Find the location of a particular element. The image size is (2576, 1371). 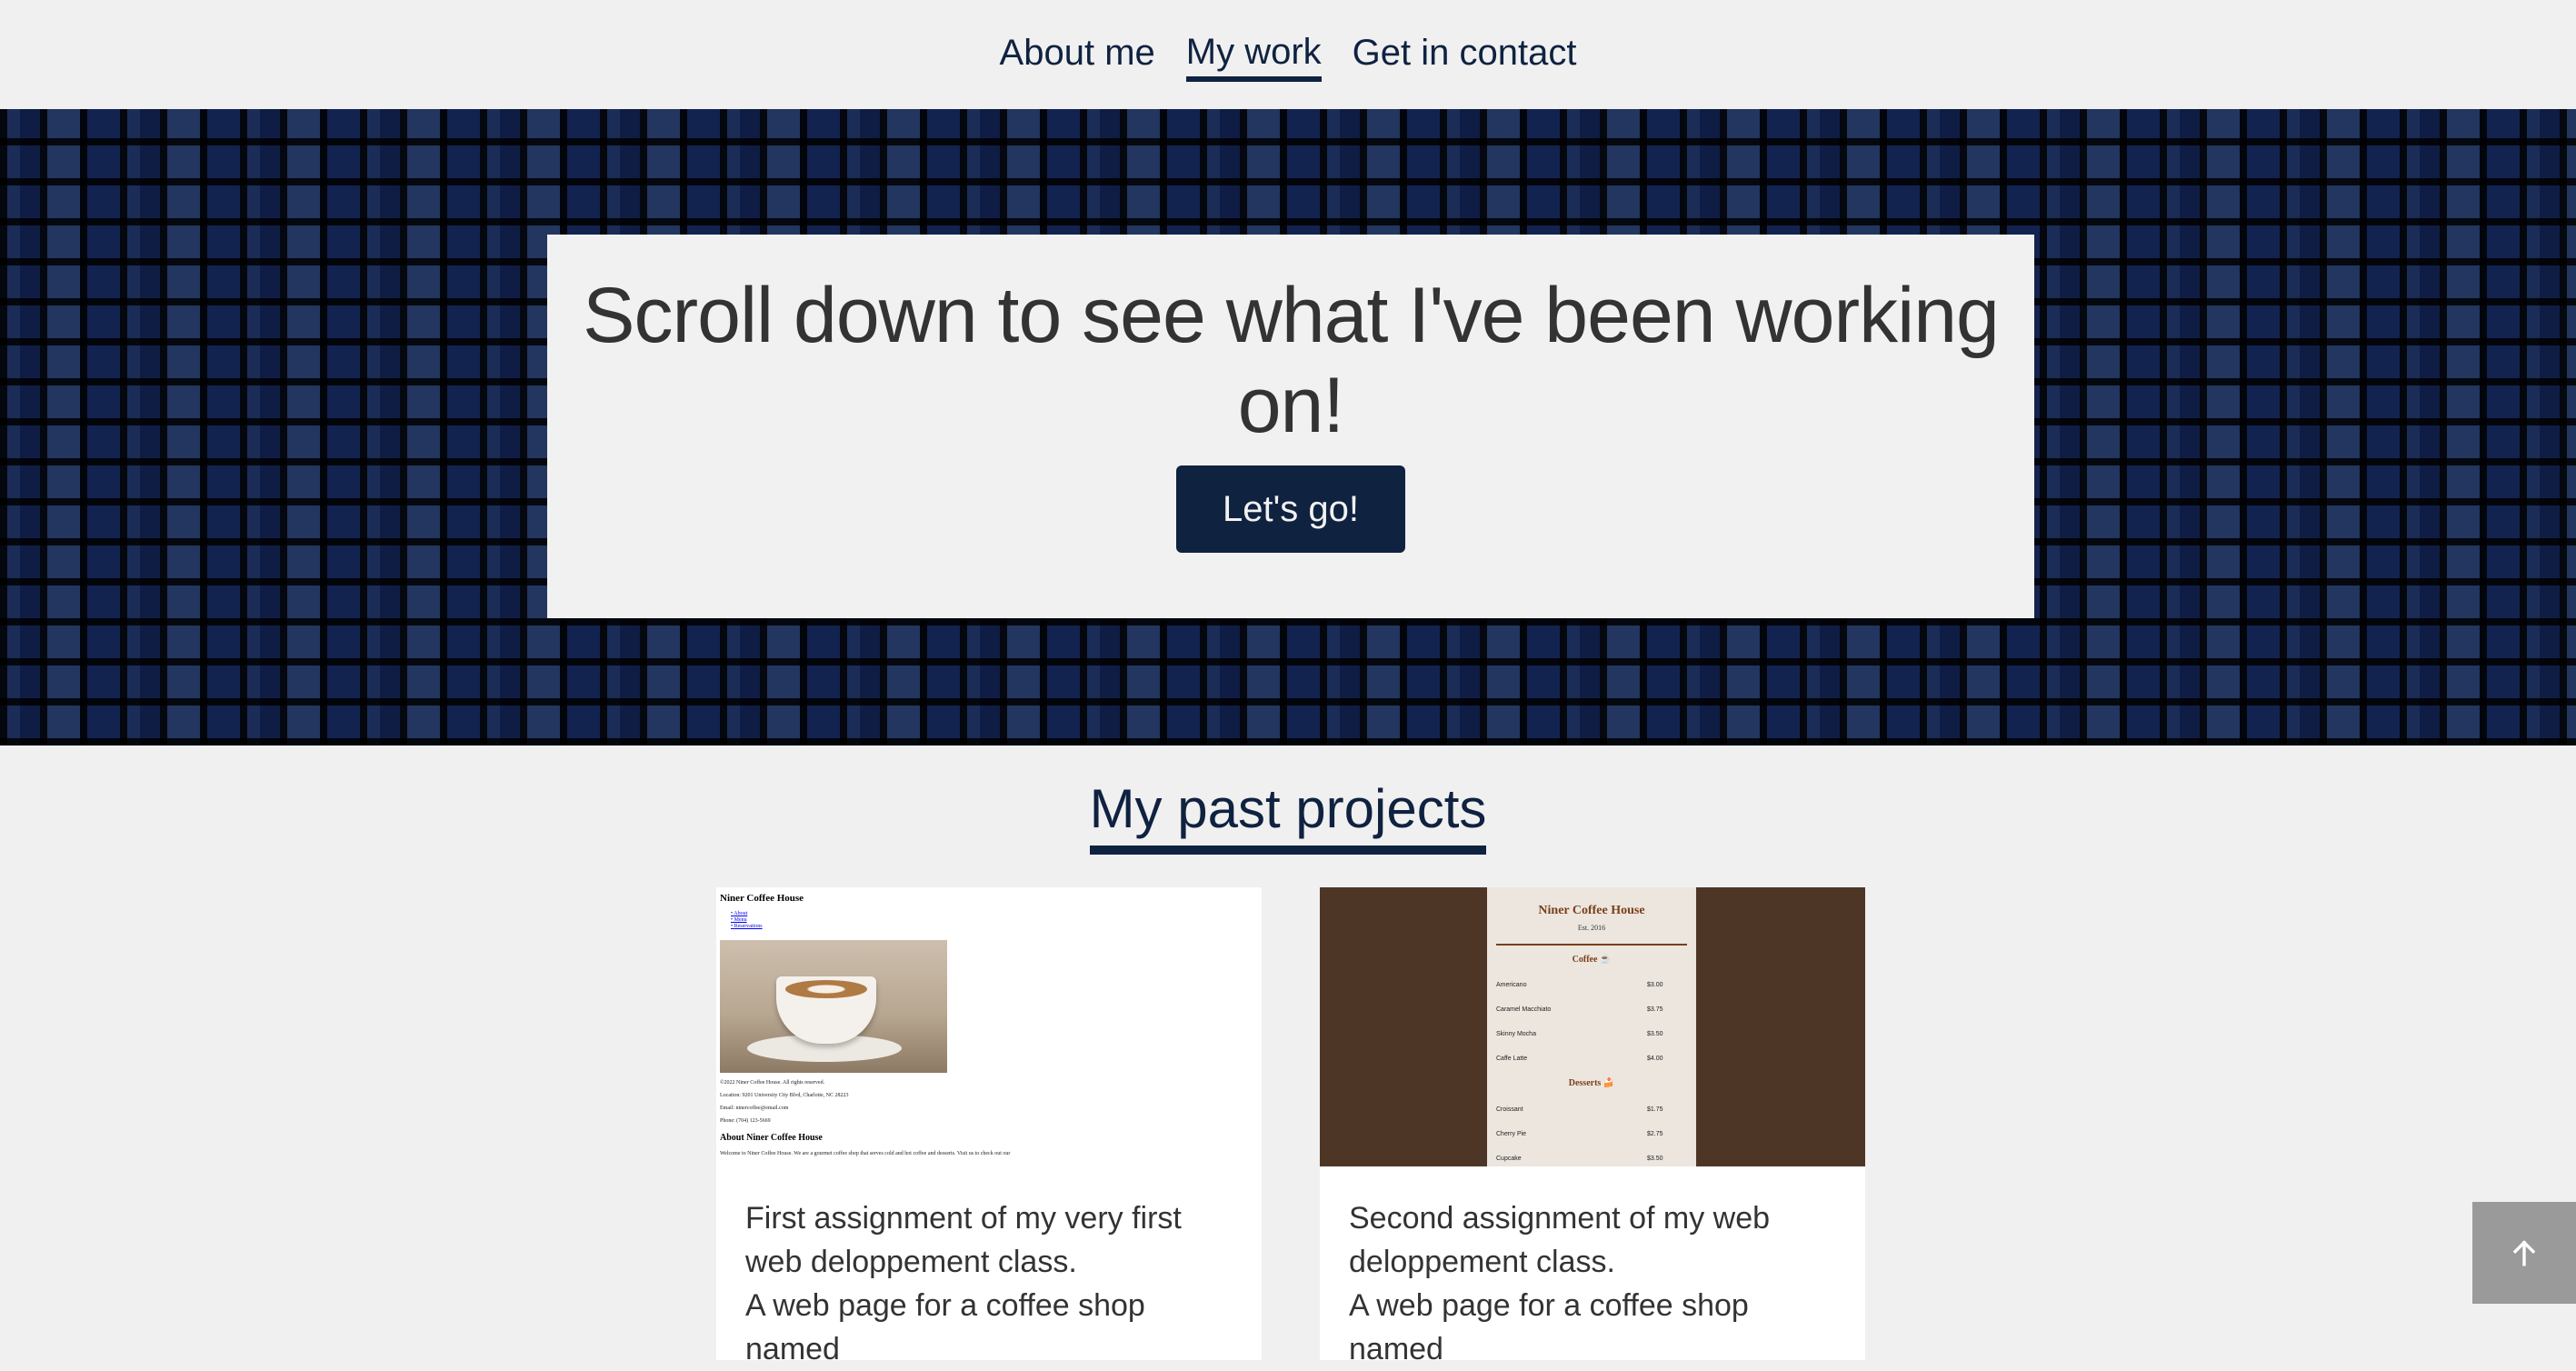

thumb1-link-menu: Menu is located at coordinates (740, 920).